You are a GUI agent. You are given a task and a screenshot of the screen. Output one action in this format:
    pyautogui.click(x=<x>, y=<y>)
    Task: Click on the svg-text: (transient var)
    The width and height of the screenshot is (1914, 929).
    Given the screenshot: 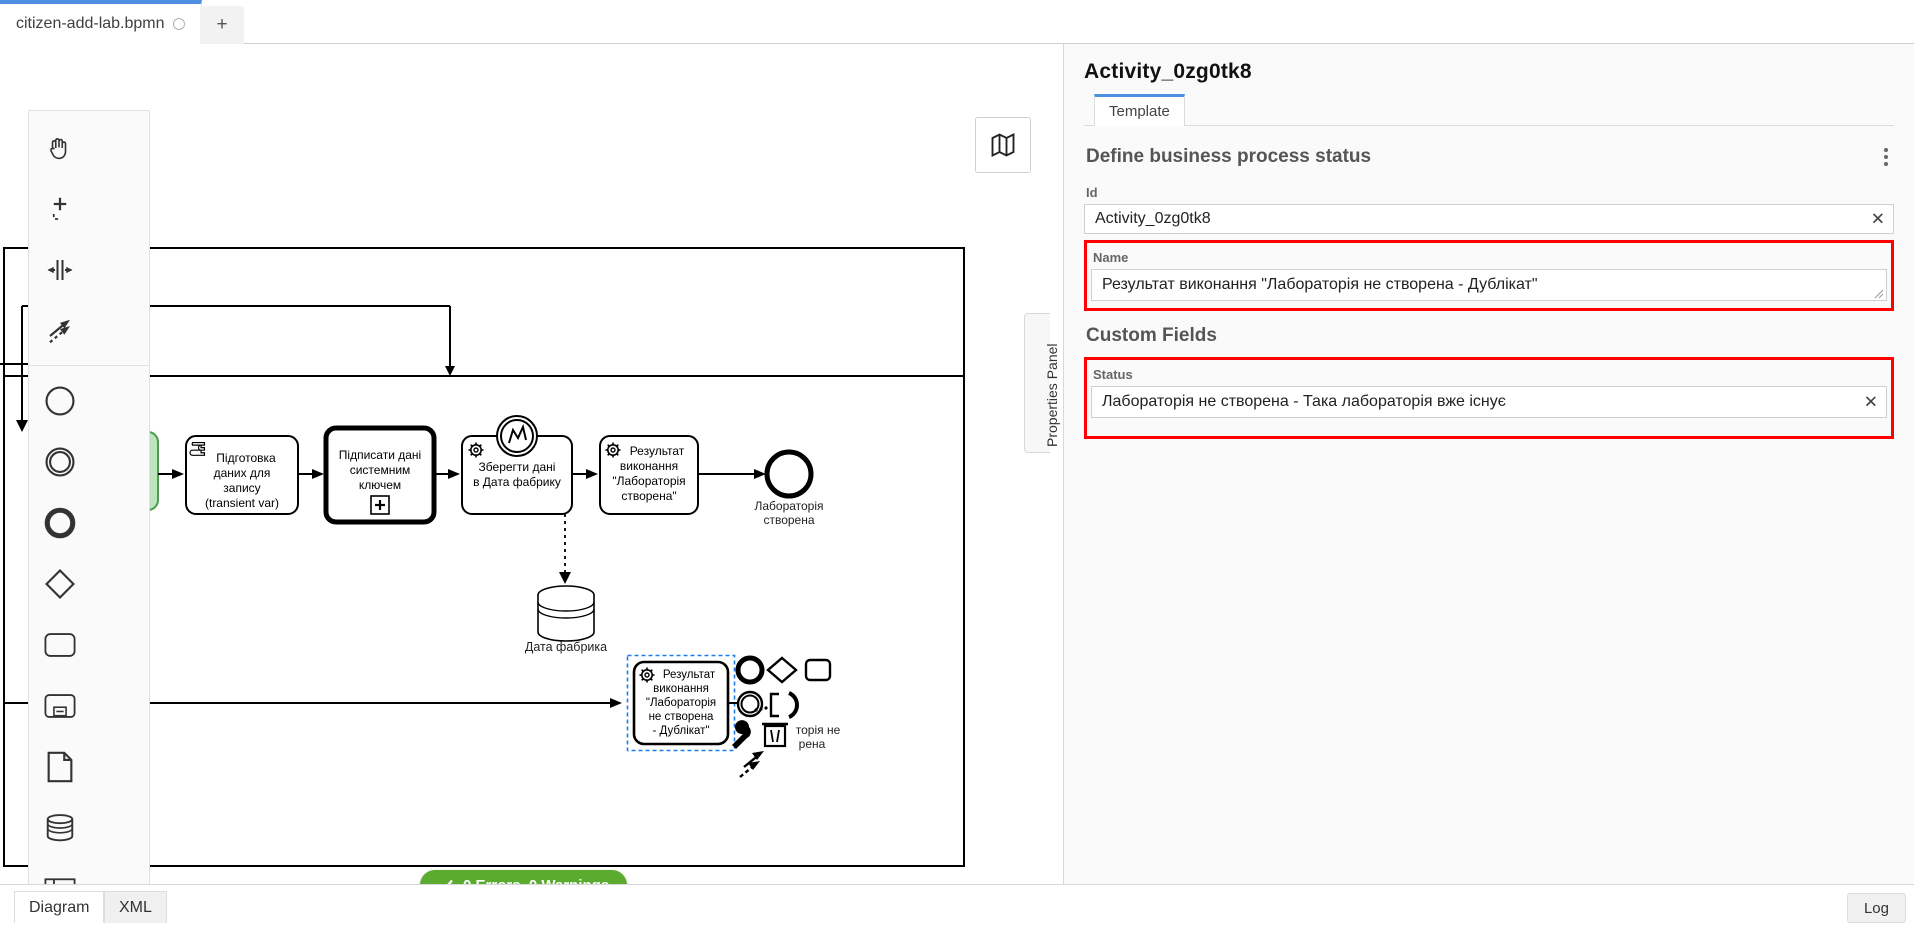 What is the action you would take?
    pyautogui.click(x=242, y=503)
    